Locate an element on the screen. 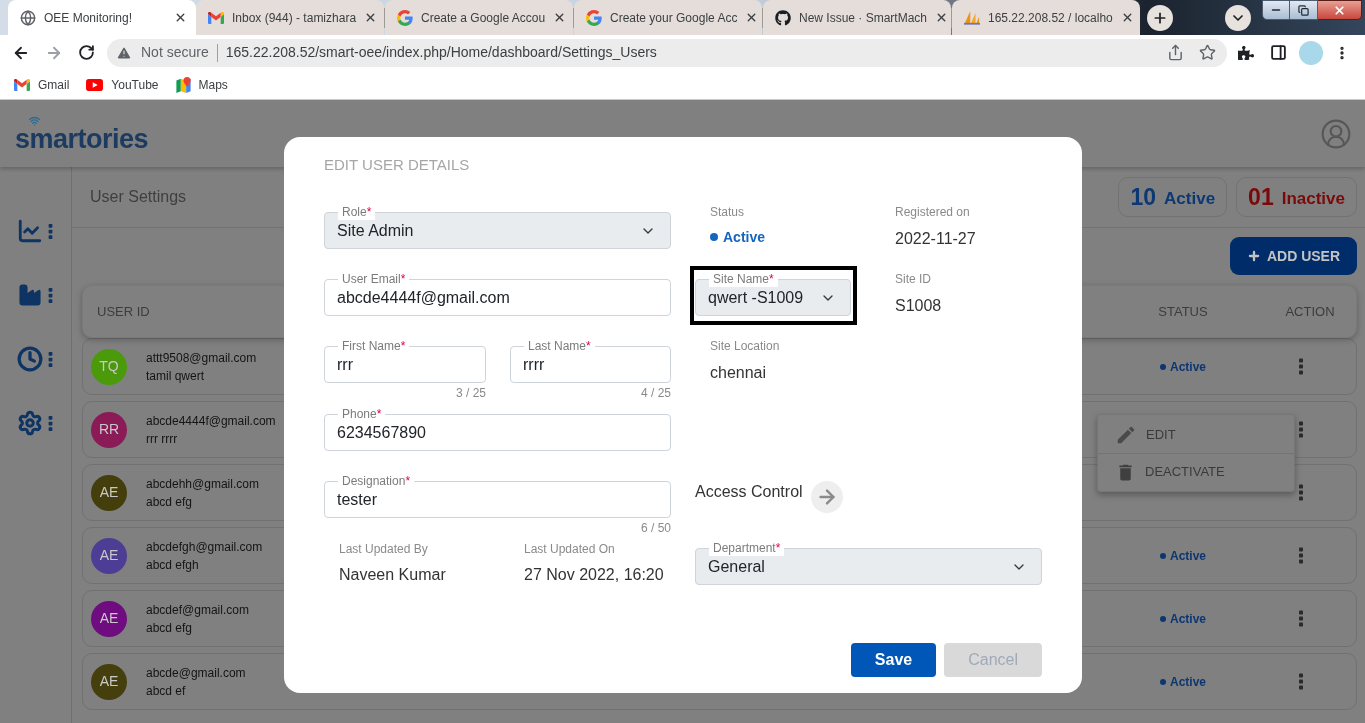  info-label: Registered on is located at coordinates (933, 212).